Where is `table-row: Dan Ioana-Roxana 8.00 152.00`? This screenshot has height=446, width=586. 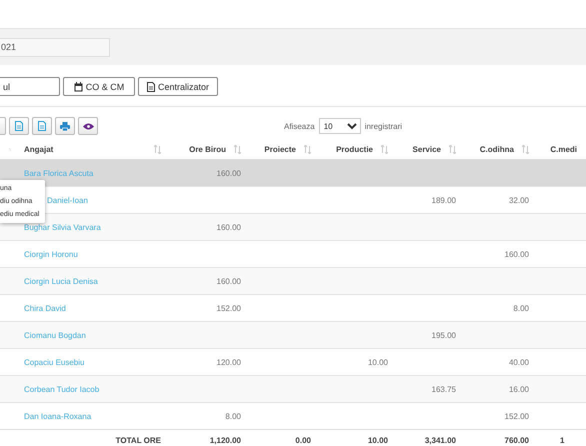 table-row: Dan Ioana-Roxana 8.00 152.00 is located at coordinates (293, 416).